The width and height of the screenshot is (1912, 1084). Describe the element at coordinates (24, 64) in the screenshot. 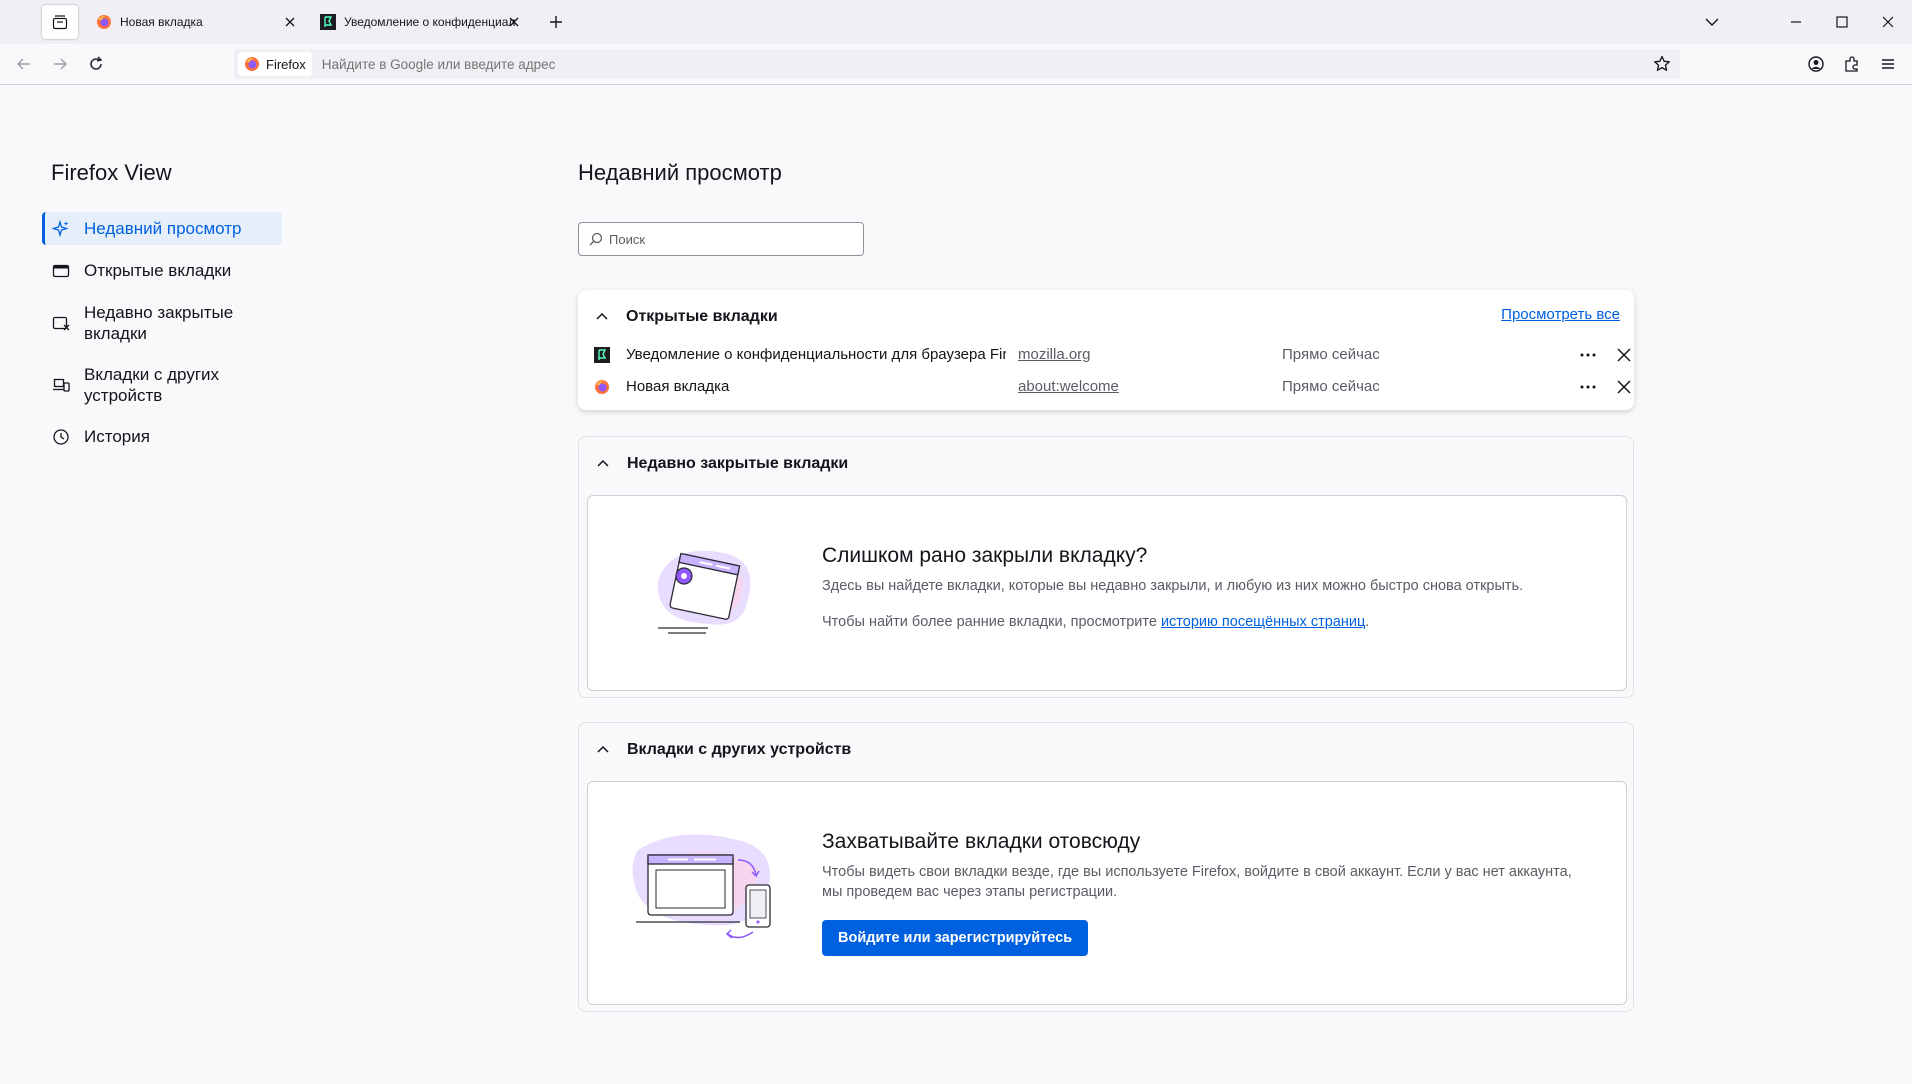

I see `back-icon` at that location.